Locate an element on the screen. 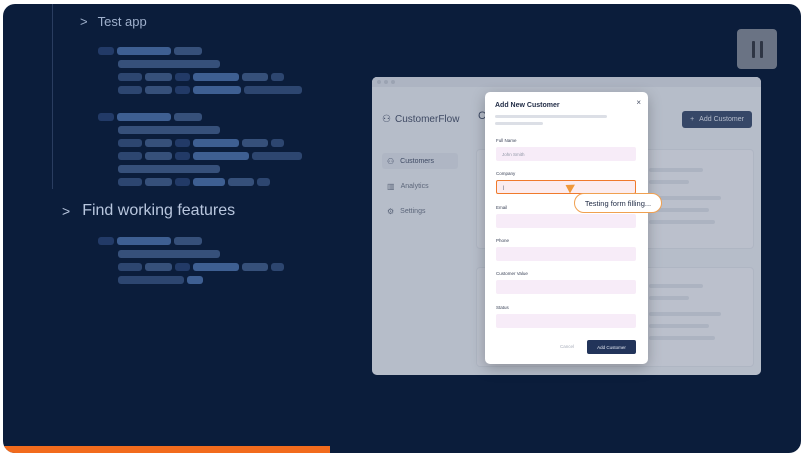  step-label: Test app is located at coordinates (122, 21).